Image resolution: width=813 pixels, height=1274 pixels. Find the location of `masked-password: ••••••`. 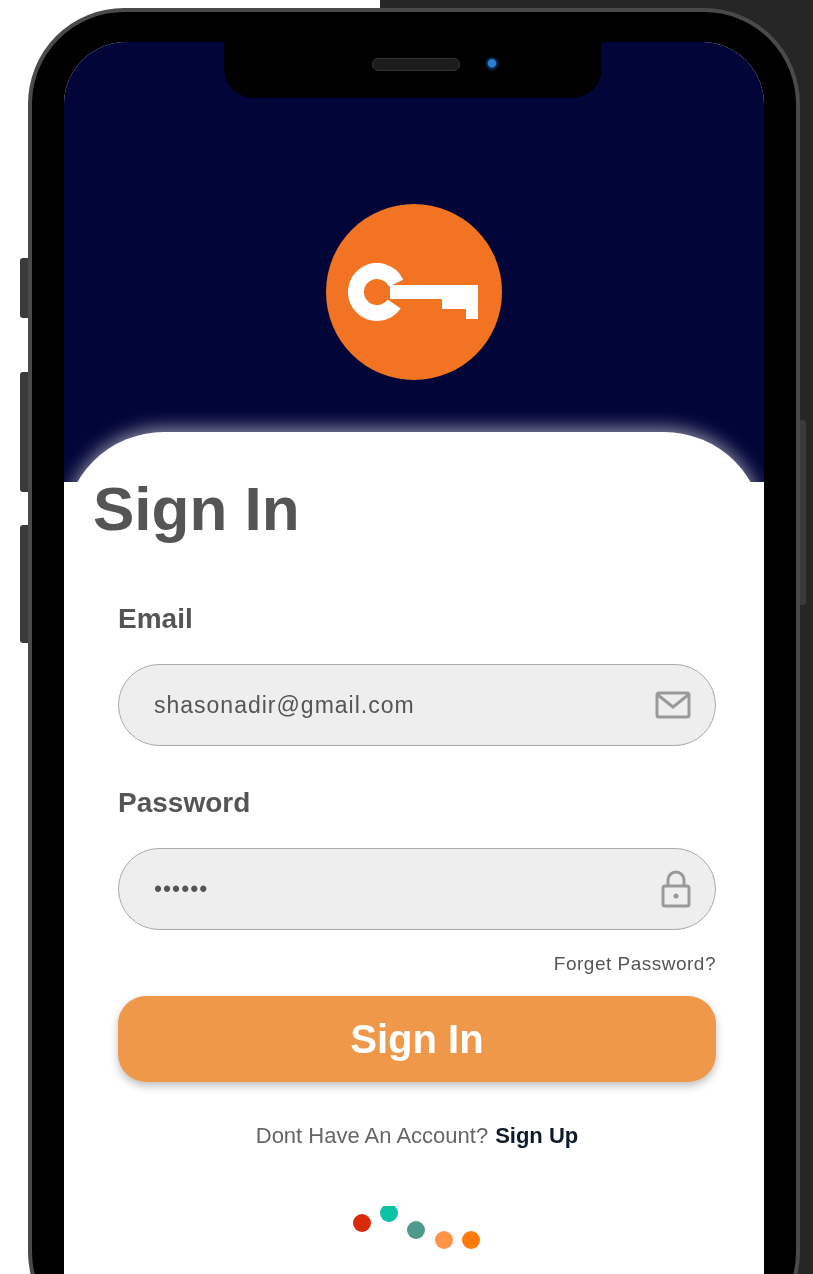

masked-password: •••••• is located at coordinates (181, 889).